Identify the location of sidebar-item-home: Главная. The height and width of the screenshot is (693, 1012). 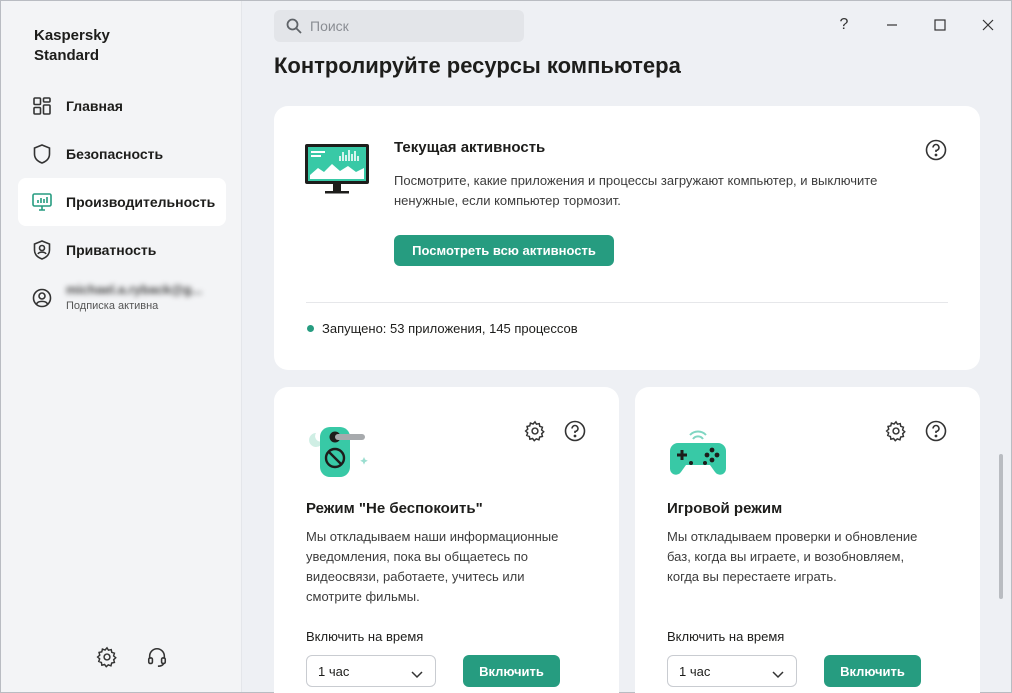
(122, 106).